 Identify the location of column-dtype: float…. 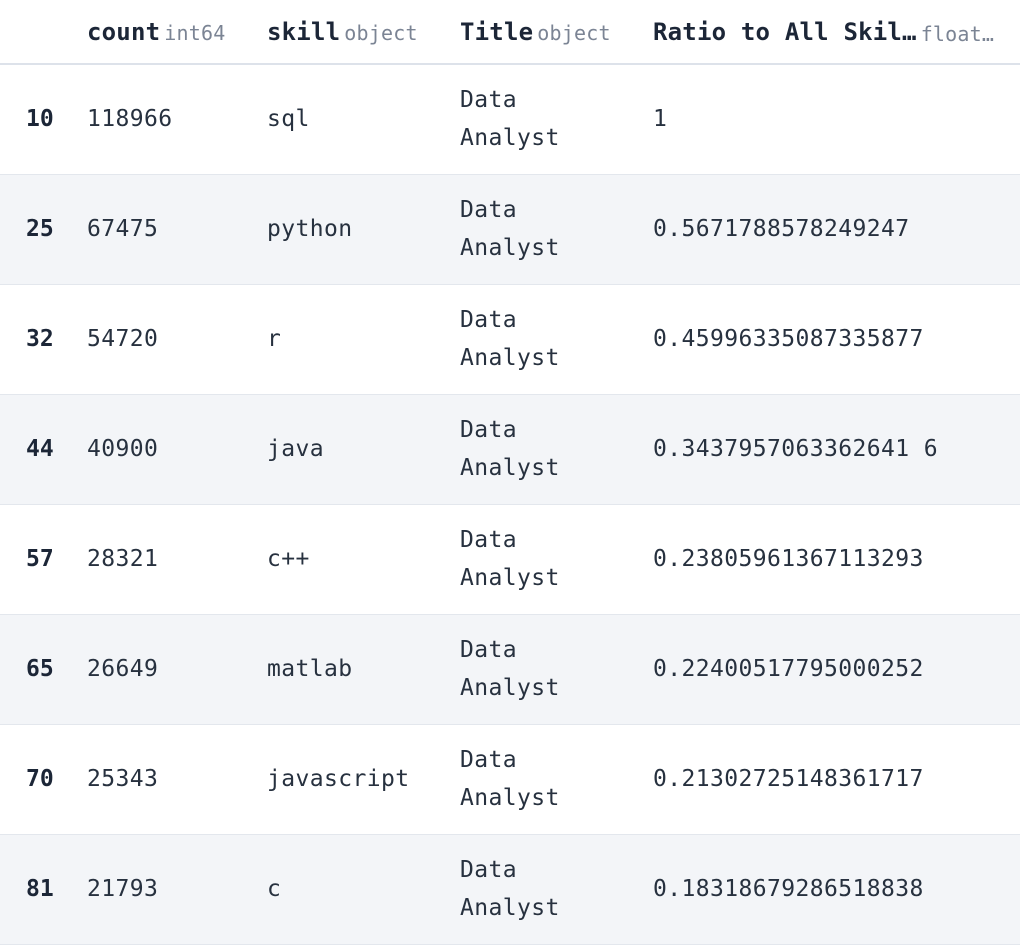
(957, 33).